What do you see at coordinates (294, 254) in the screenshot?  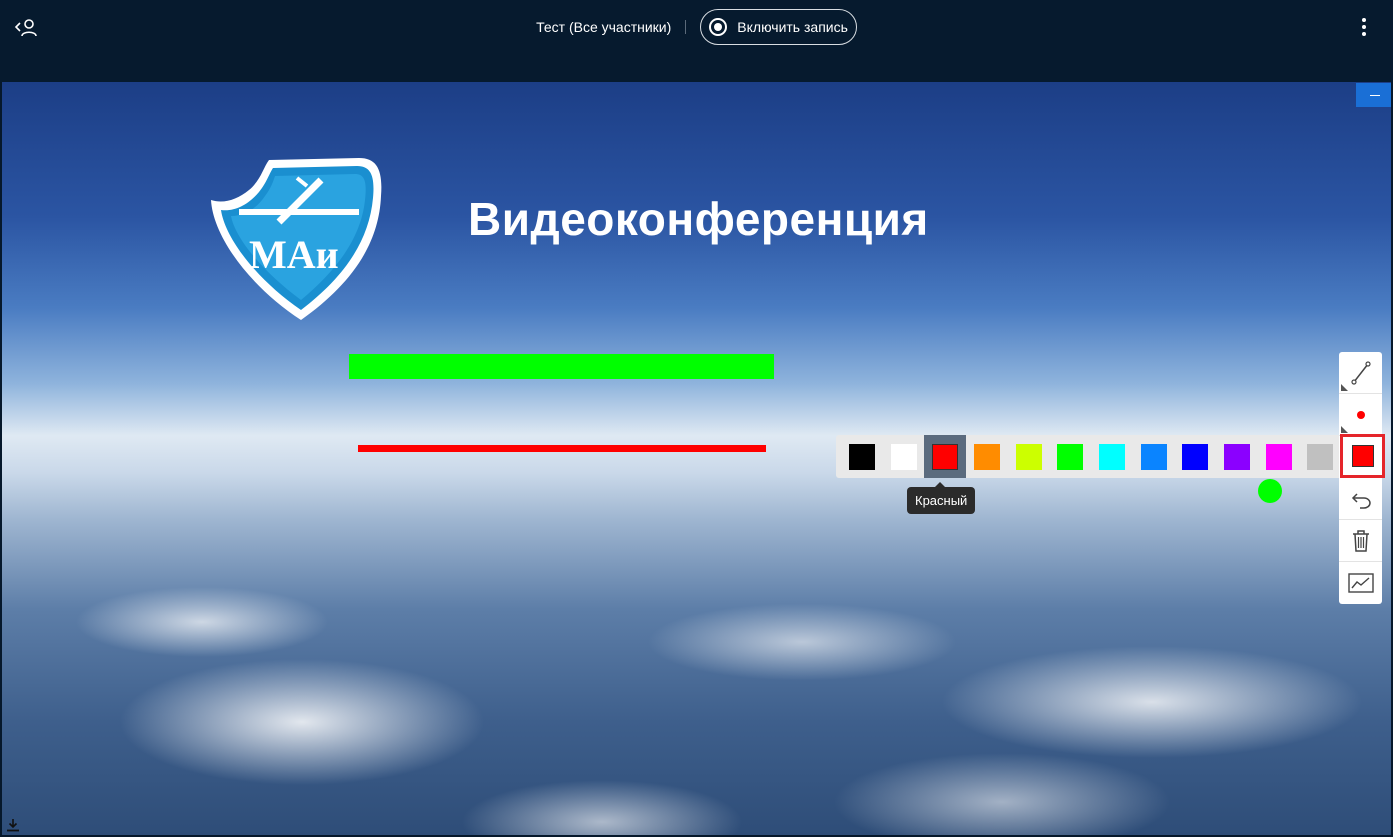 I see `logo-text: МАи` at bounding box center [294, 254].